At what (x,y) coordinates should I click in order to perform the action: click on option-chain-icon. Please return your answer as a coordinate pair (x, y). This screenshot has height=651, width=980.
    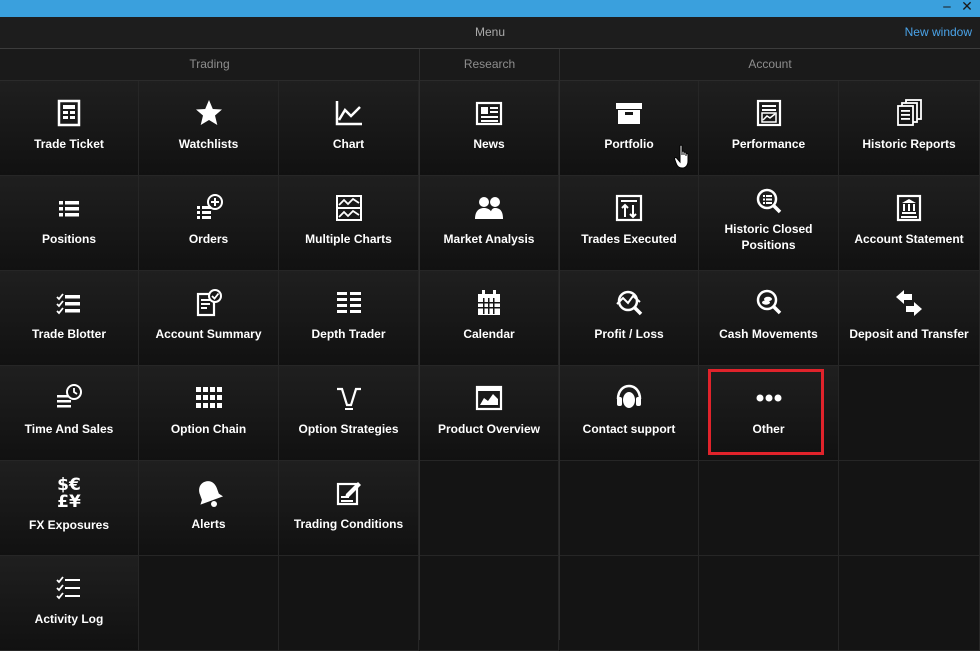
    Looking at the image, I should click on (208, 397).